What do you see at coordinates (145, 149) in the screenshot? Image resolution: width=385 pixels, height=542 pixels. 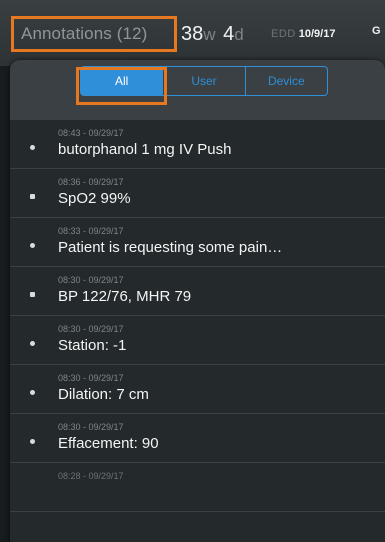 I see `annotation-text: butorphanol 1 mg IV Push` at bounding box center [145, 149].